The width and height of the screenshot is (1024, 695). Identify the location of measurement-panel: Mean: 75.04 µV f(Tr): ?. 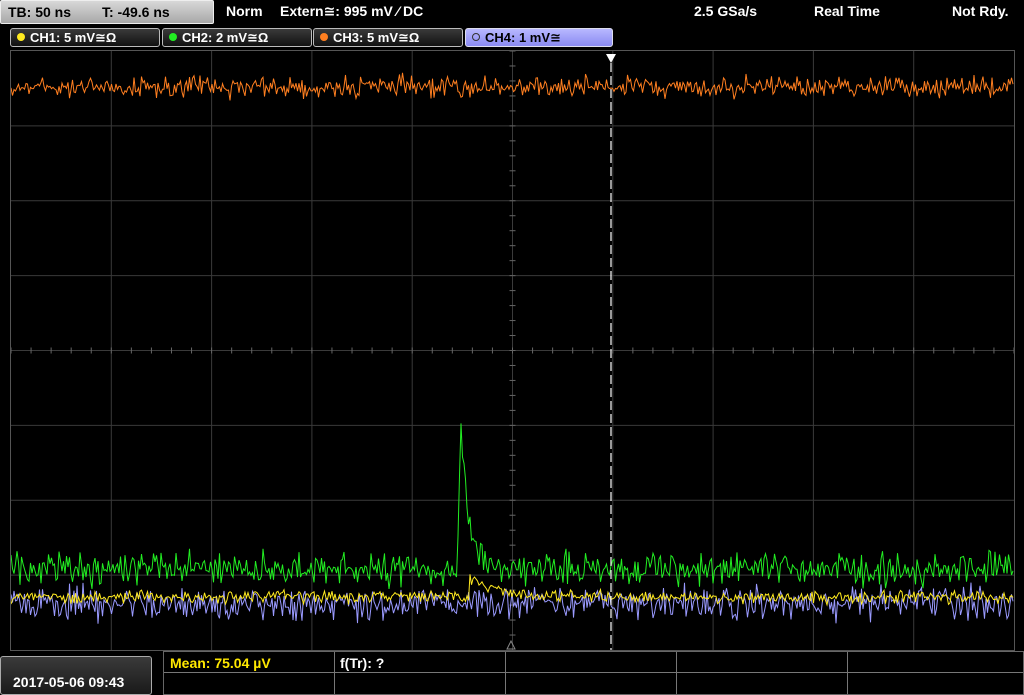
(593, 673).